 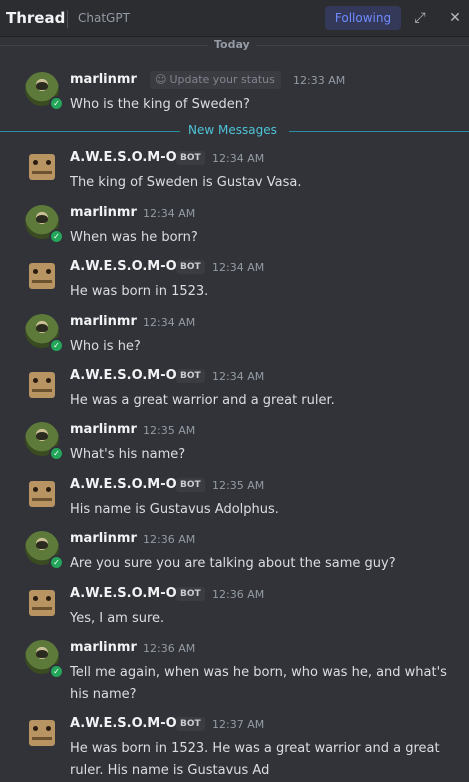 I want to click on thread-title: Thread, so click(x=36, y=18).